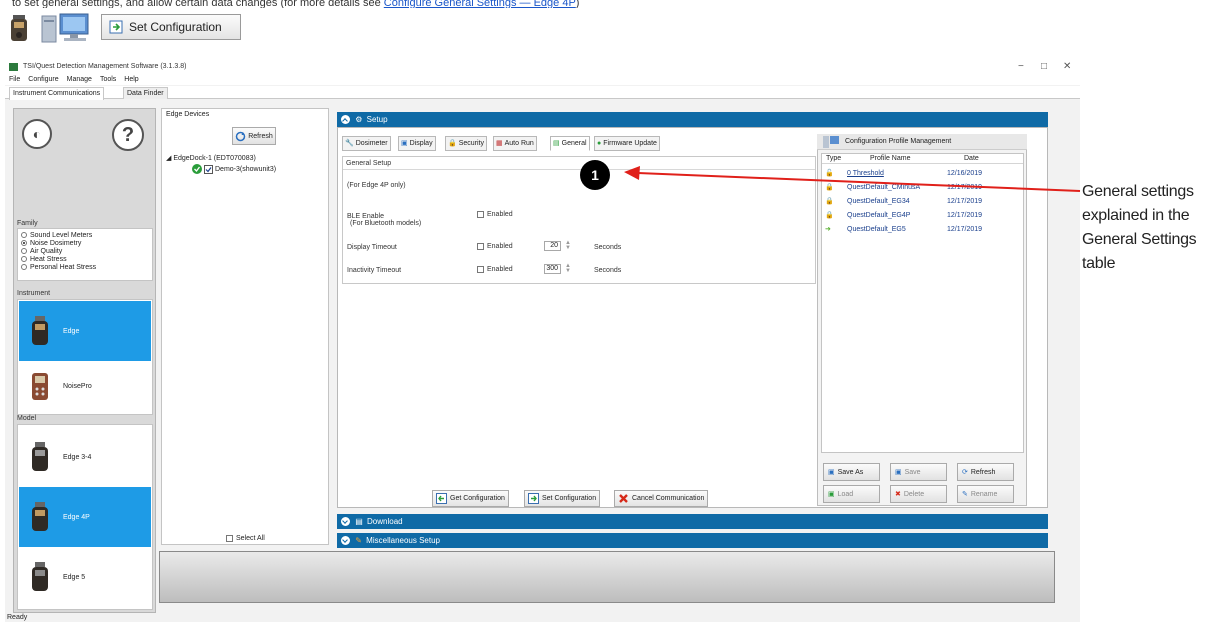 The width and height of the screenshot is (1227, 622). Describe the element at coordinates (845, 494) in the screenshot. I see `load-label: Load` at that location.